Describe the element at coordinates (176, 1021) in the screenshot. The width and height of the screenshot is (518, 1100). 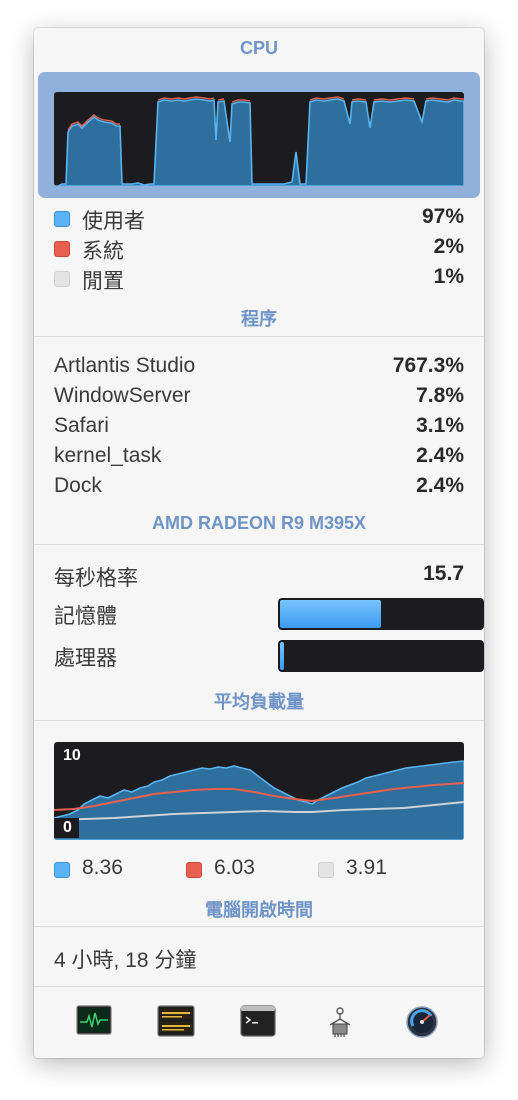
I see `console-icon` at that location.